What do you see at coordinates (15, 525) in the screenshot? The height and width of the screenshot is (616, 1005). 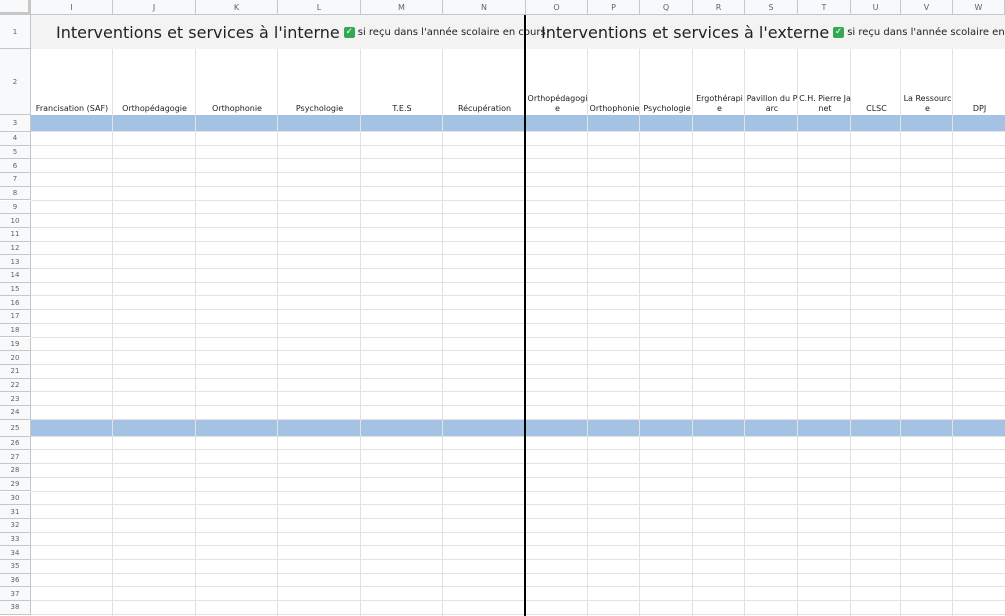 I see `row-header-32: 32` at bounding box center [15, 525].